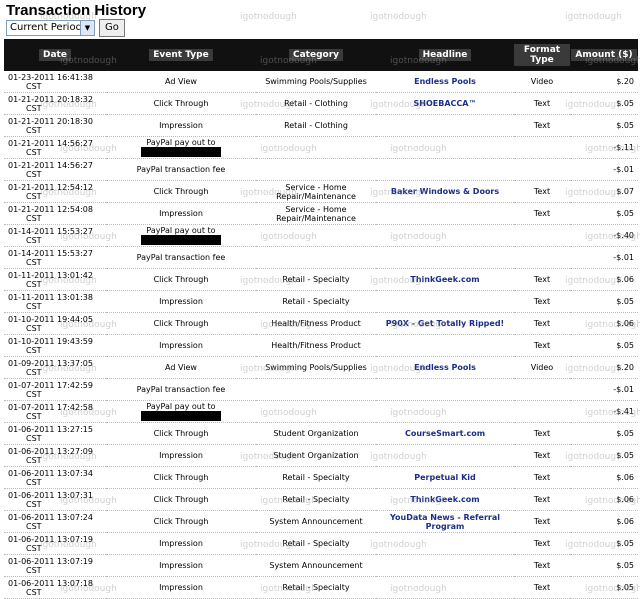 Image resolution: width=640 pixels, height=599 pixels. What do you see at coordinates (604, 55) in the screenshot?
I see `col-header-amount: Amount ($)` at bounding box center [604, 55].